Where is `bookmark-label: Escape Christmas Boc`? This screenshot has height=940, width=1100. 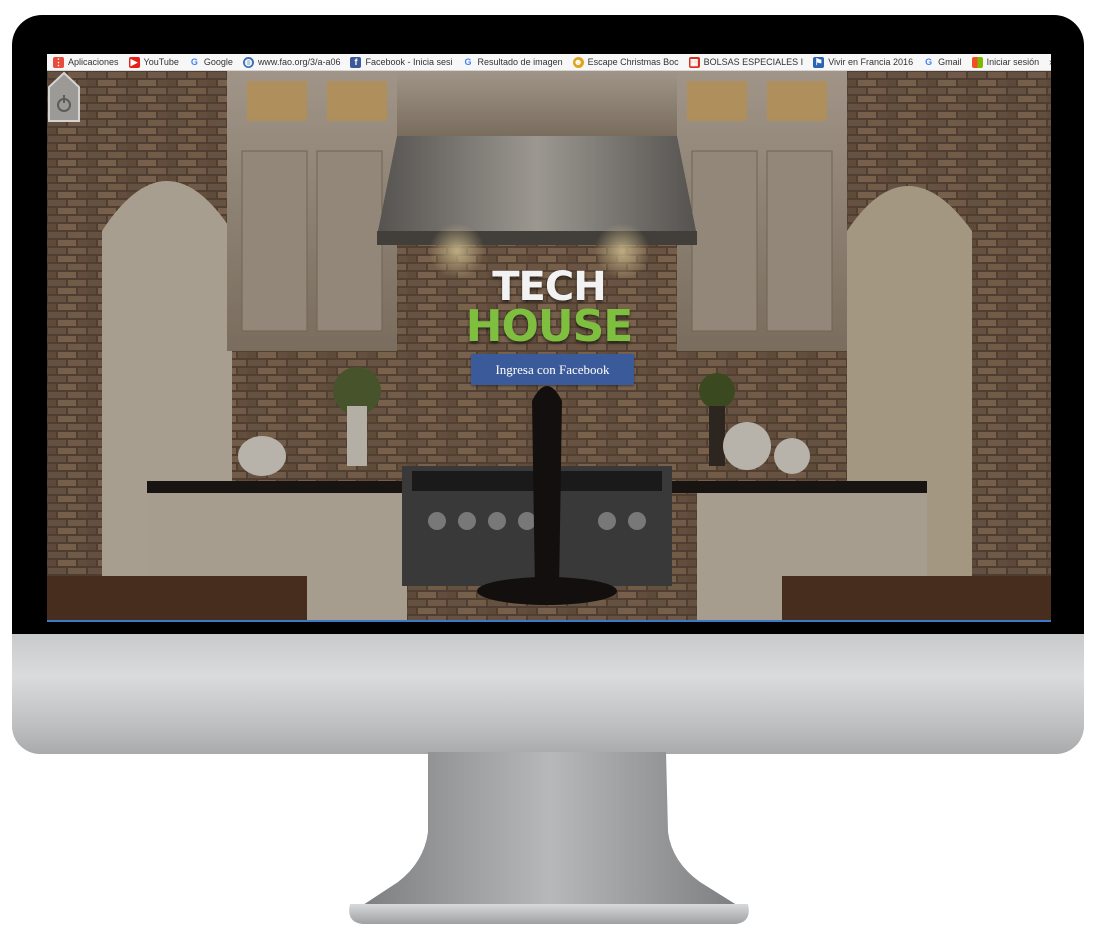
bookmark-label: Escape Christmas Boc is located at coordinates (633, 62).